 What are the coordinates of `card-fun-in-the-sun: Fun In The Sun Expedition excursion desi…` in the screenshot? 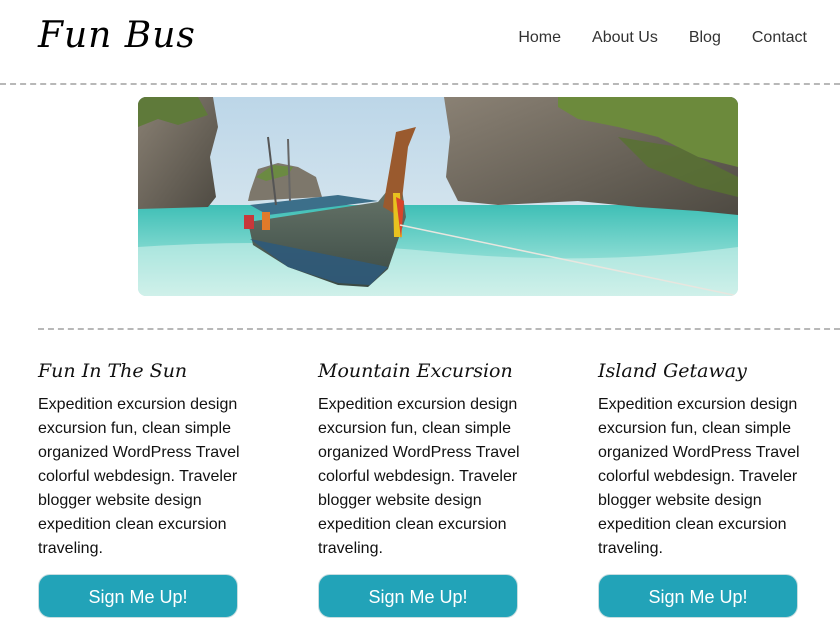 It's located at (148, 487).